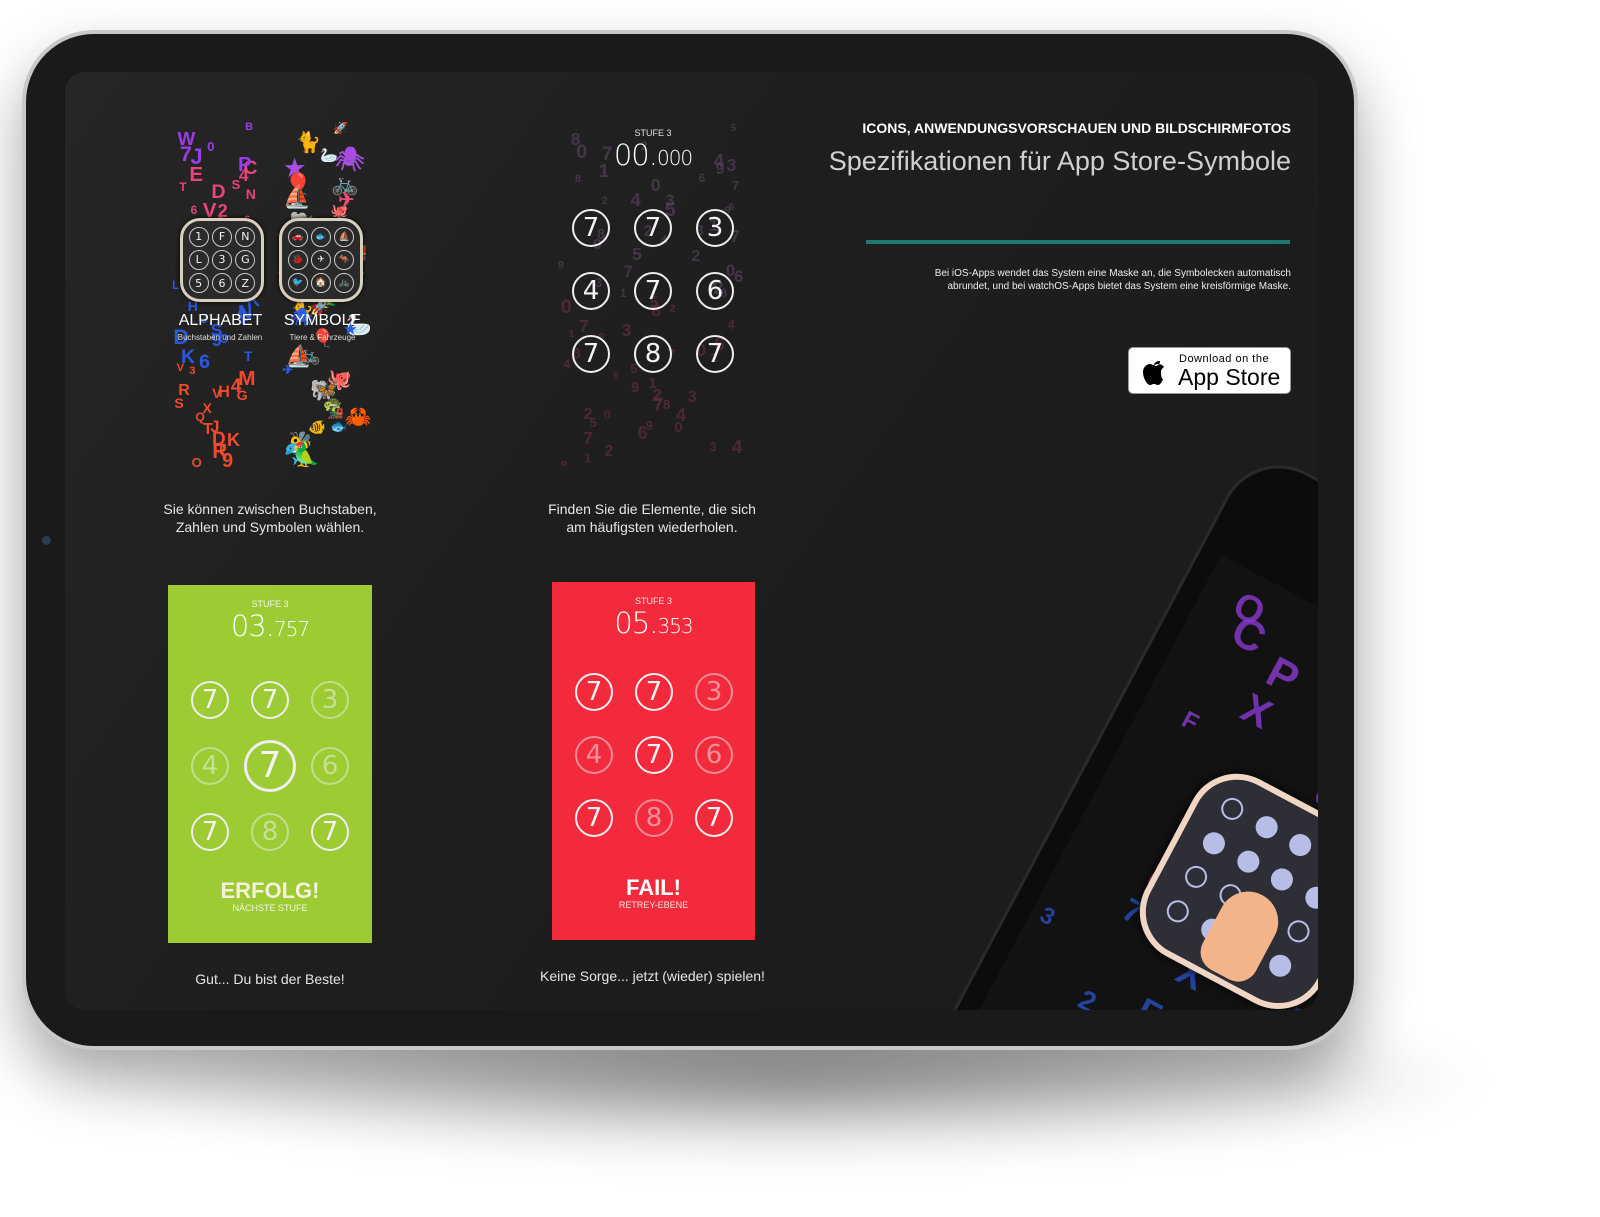 This screenshot has height=1217, width=1600. Describe the element at coordinates (1078, 242) in the screenshot. I see `accent-divider` at that location.